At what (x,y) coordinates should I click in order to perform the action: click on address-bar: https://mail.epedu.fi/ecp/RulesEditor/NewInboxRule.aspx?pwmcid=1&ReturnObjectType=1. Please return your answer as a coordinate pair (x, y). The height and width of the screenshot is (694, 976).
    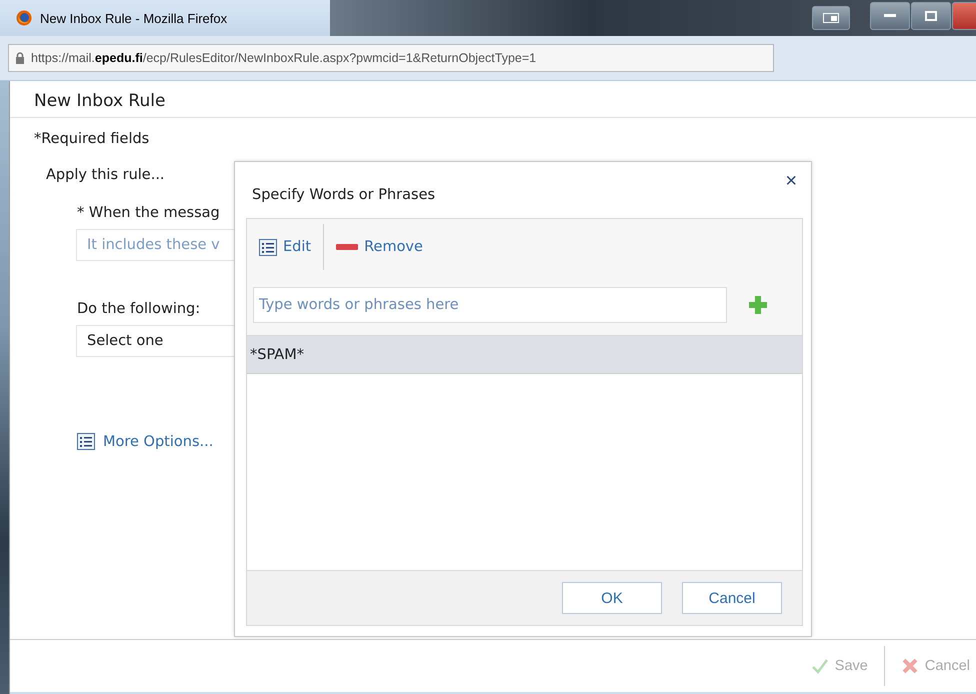
    Looking at the image, I should click on (391, 58).